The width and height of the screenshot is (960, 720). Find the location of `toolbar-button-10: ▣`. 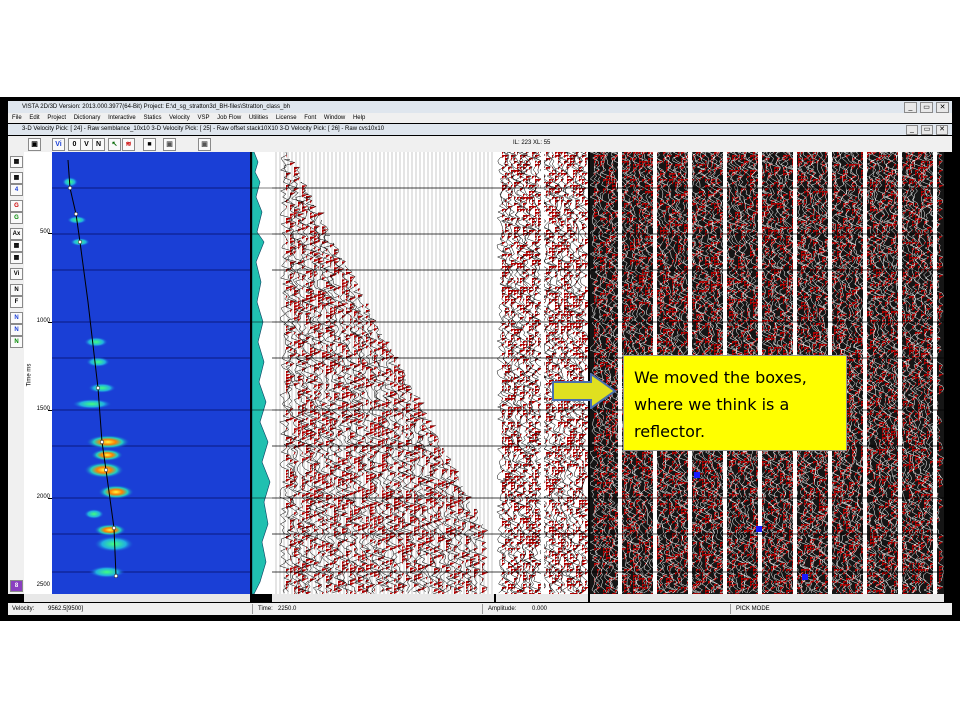

toolbar-button-10: ▣ is located at coordinates (204, 144).